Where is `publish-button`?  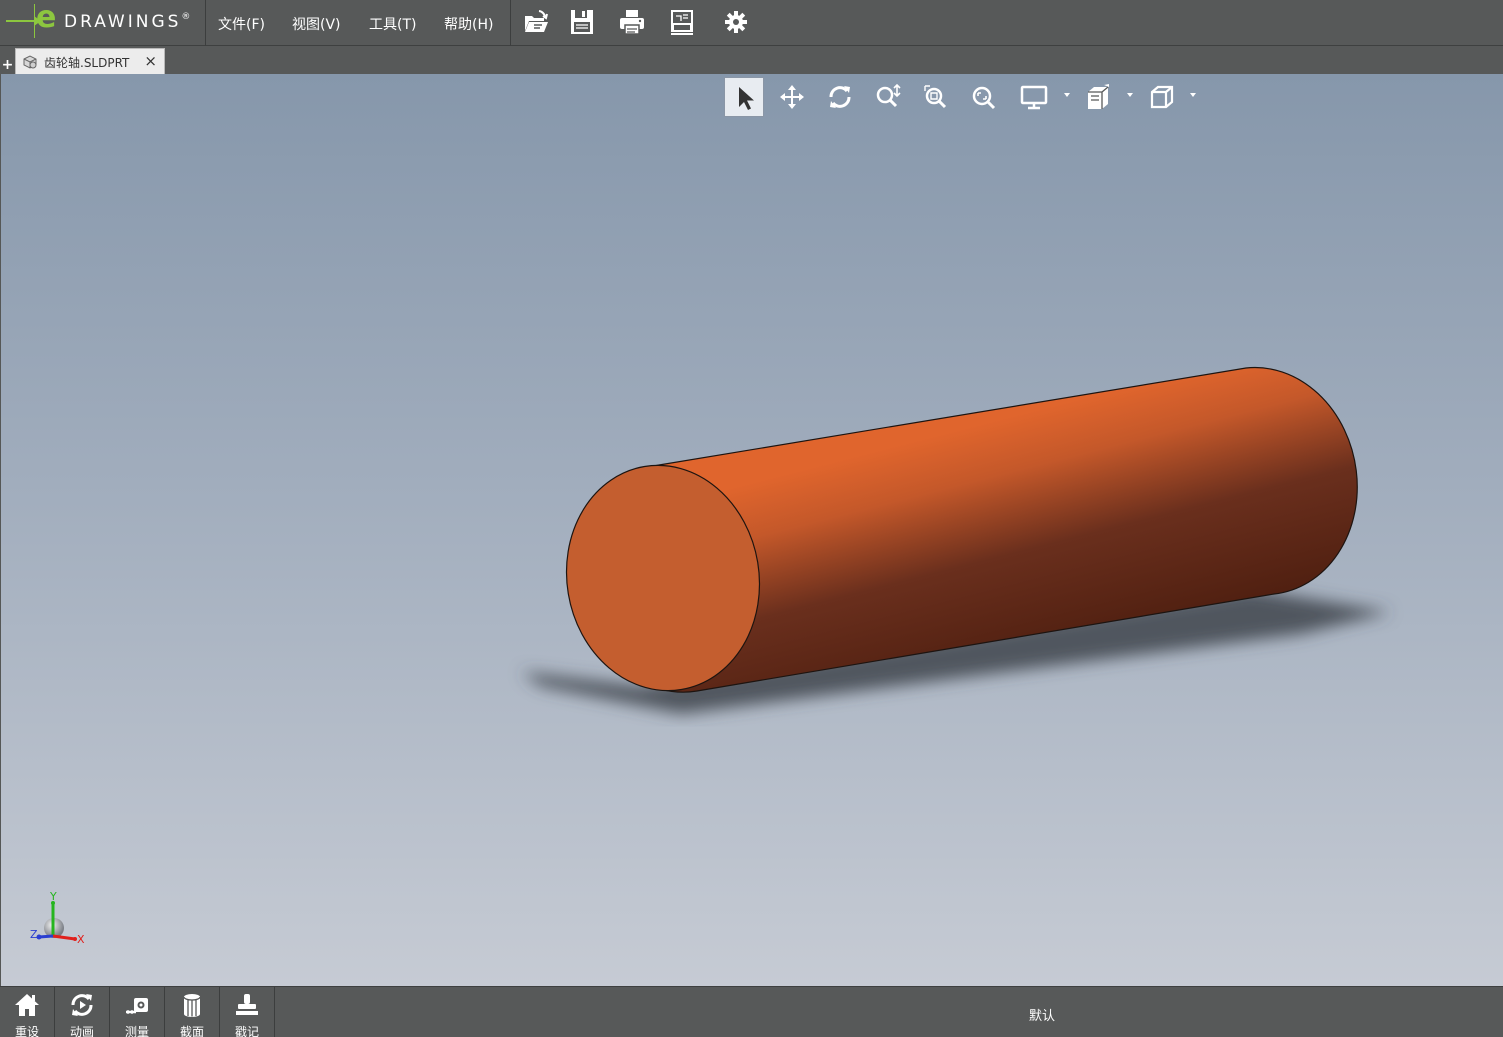 publish-button is located at coordinates (682, 22).